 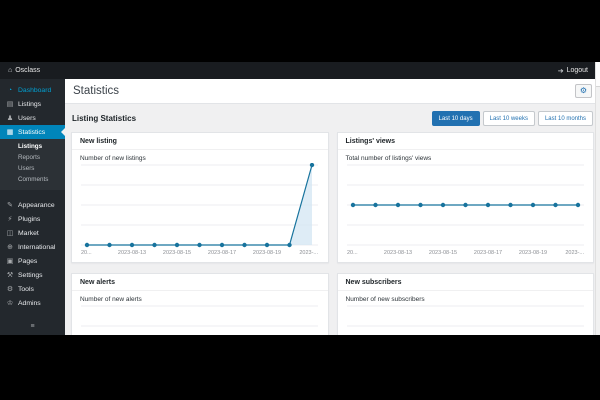 I want to click on sidebar-item-appearance: ✎ Appearance, so click(x=32, y=205).